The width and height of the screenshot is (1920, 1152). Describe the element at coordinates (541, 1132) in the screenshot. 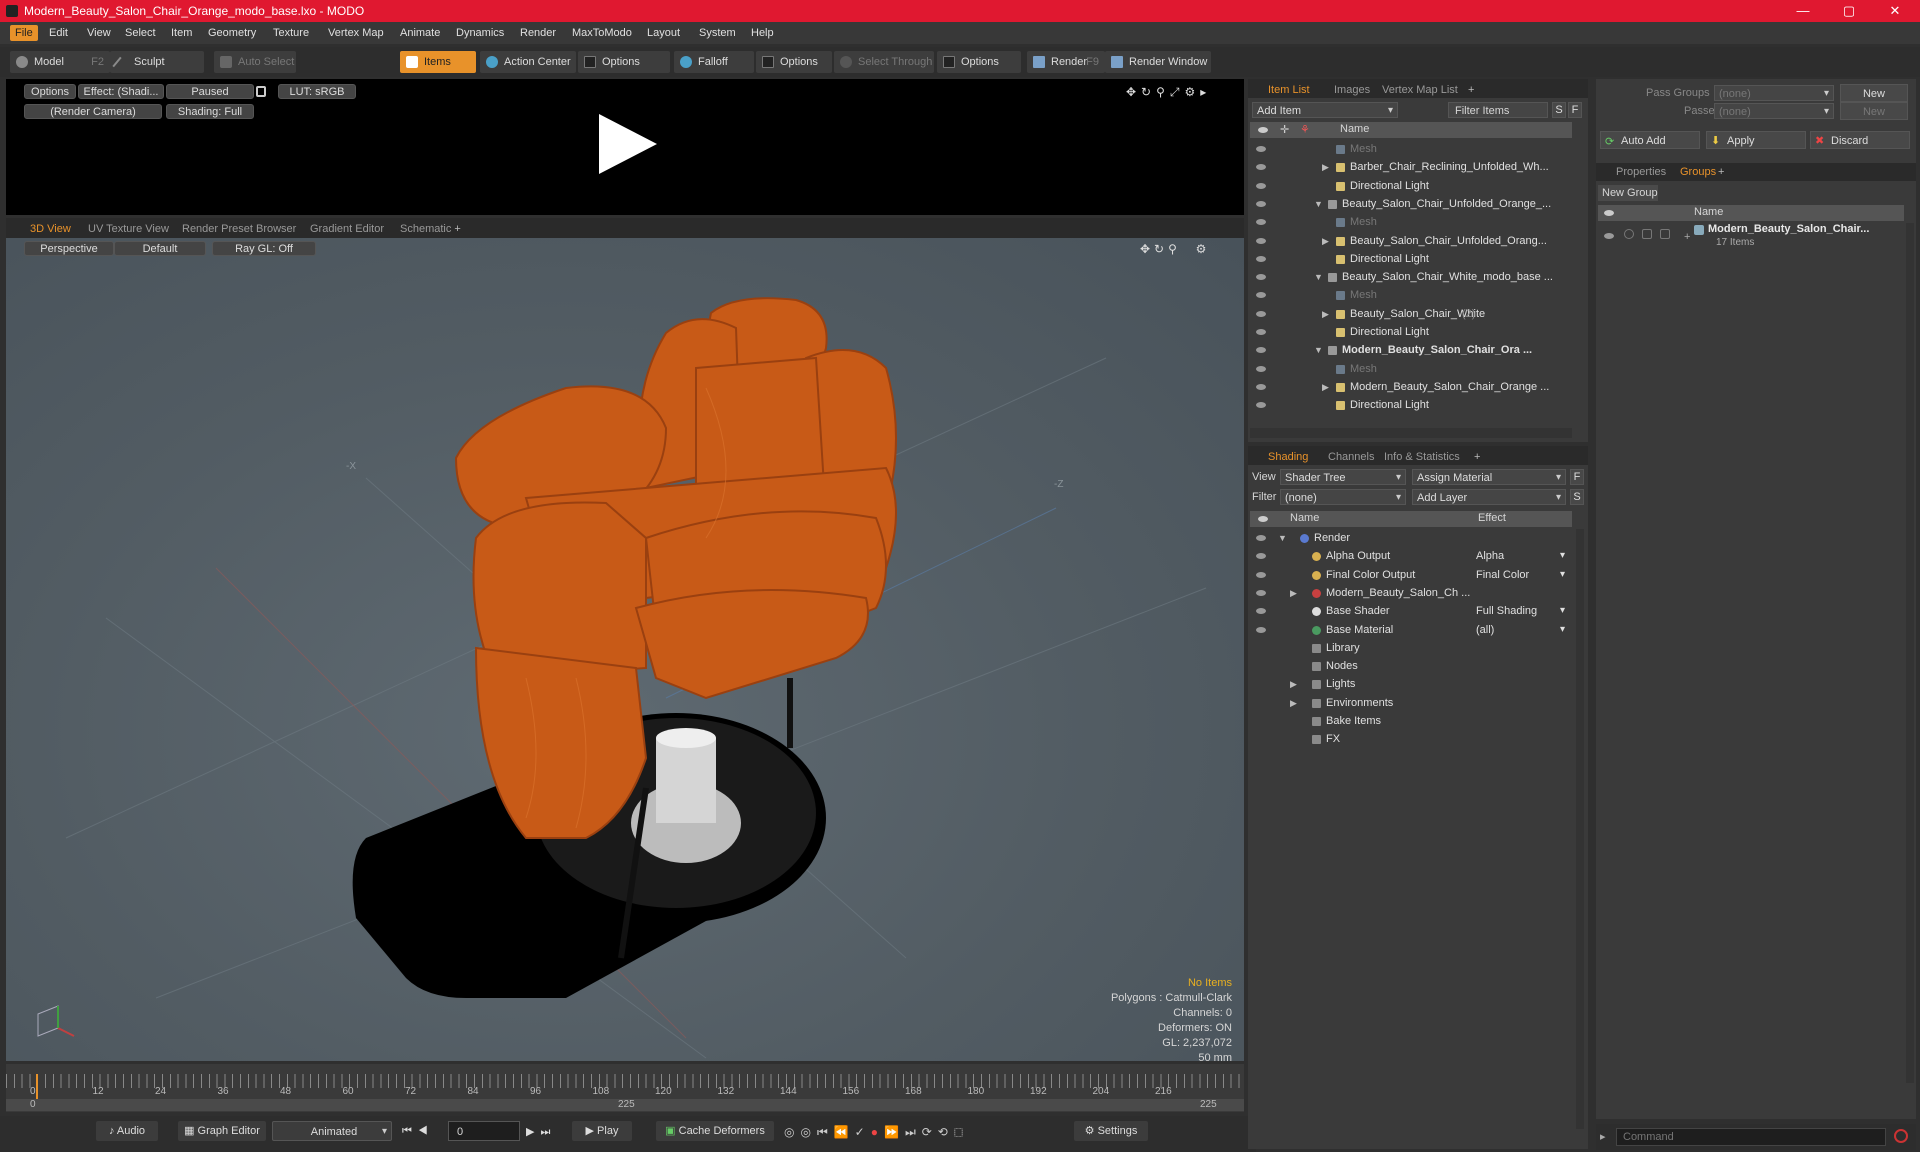

I see `step-forward-icons: ▶⏭` at that location.